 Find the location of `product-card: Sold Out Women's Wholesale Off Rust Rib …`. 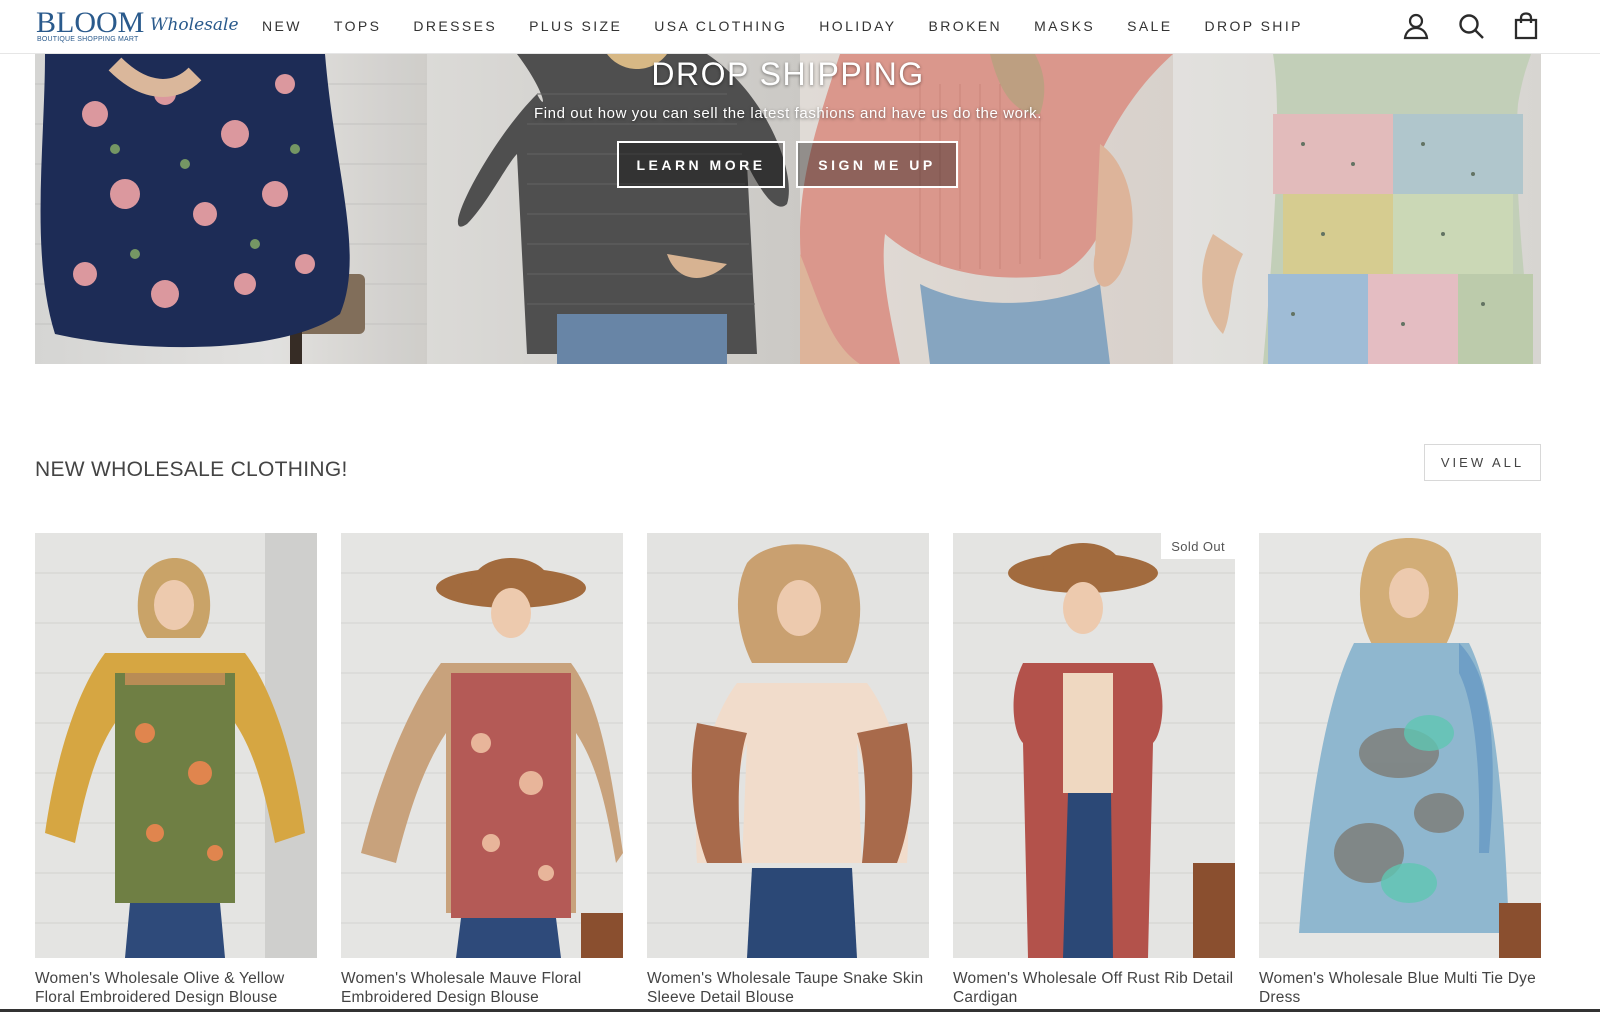

product-card: Sold Out Women's Wholesale Off Rust Rib … is located at coordinates (1094, 770).